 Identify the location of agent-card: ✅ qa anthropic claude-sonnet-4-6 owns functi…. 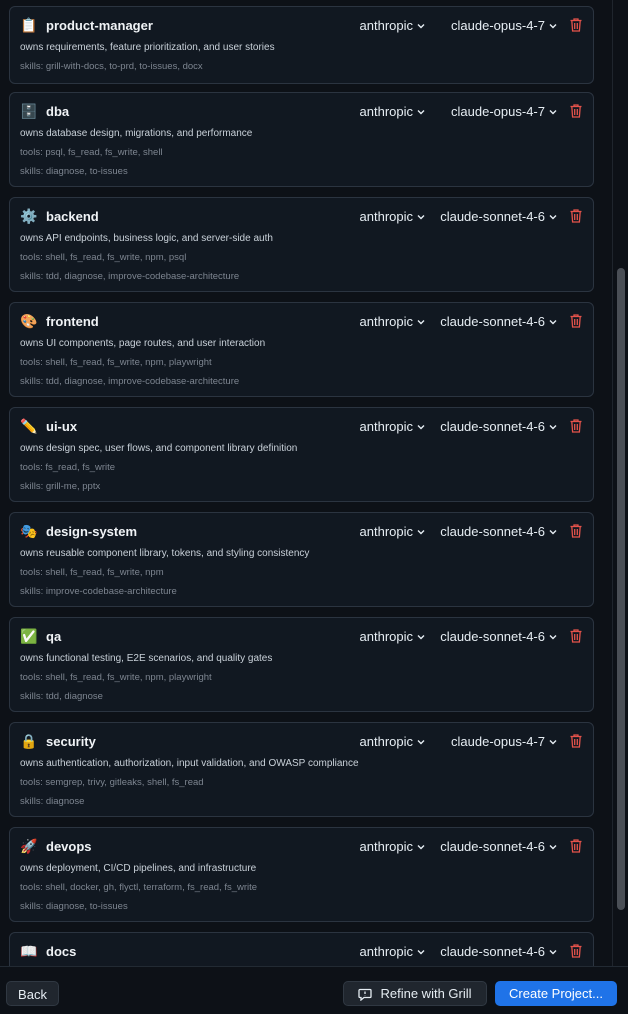
(301, 664).